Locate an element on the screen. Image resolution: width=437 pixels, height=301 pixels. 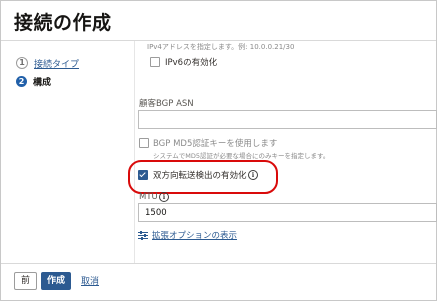
step-number: 1 is located at coordinates (22, 63).